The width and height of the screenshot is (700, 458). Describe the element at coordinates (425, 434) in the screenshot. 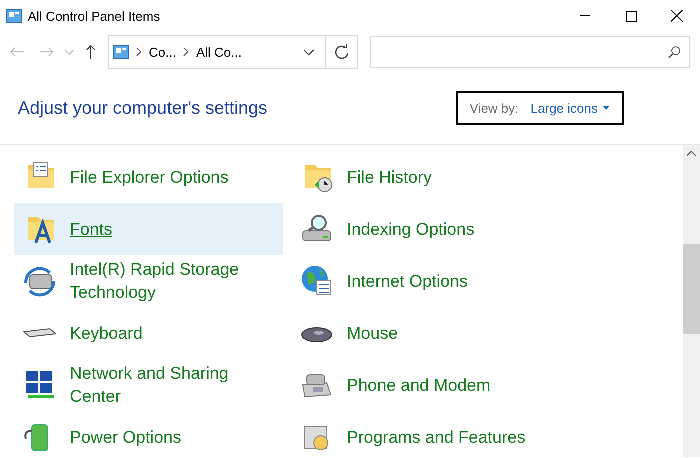

I see `control-panel-item: Programs and Features` at that location.